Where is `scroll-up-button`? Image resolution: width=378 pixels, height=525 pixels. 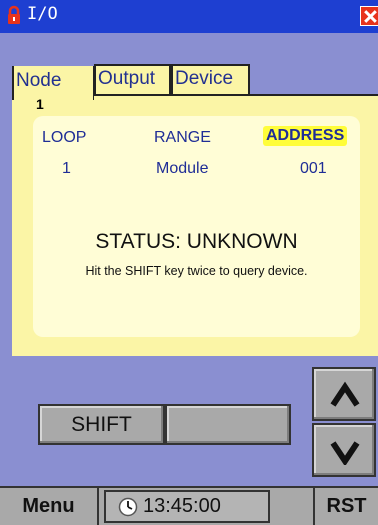
scroll-up-button is located at coordinates (344, 394).